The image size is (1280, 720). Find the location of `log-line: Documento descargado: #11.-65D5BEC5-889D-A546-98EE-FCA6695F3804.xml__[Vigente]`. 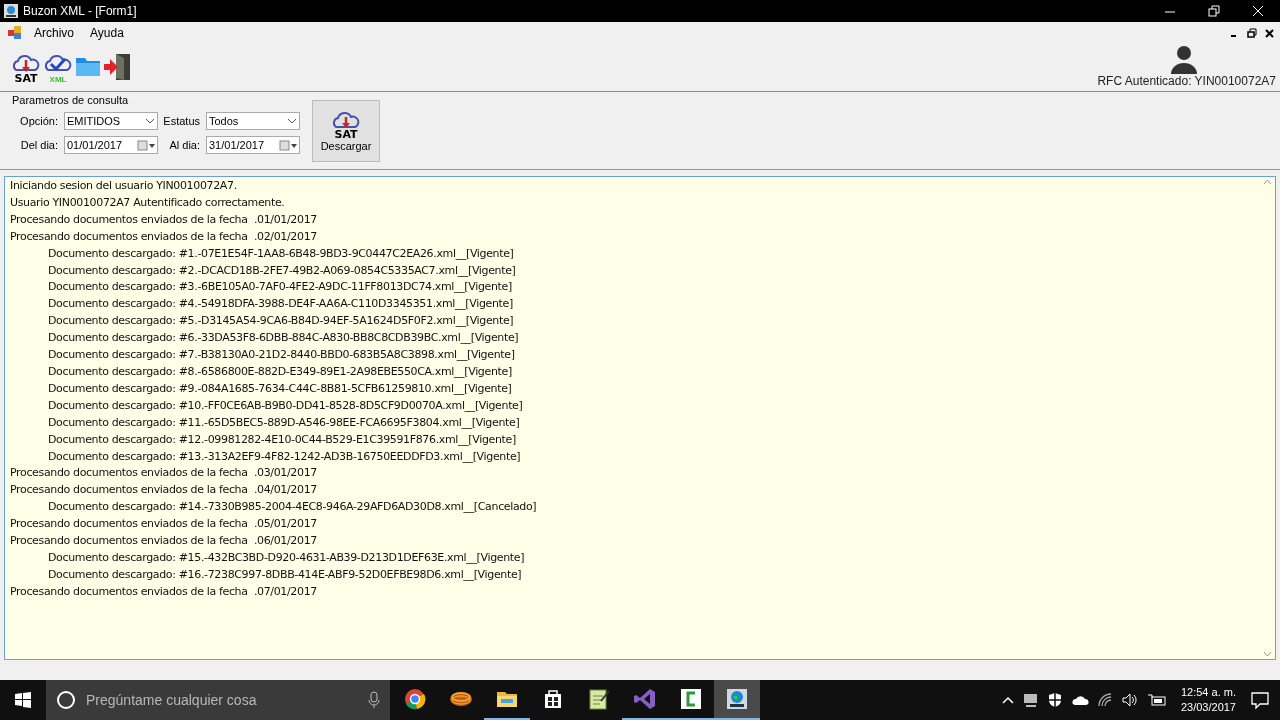

log-line: Documento descargado: #11.-65D5BEC5-889D-A546-98EE-FCA6695F3804.xml__[Vigente] is located at coordinates (284, 422).